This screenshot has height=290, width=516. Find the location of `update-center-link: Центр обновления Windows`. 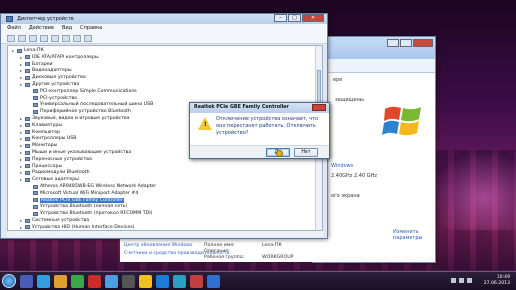

update-center-link: Центр обновления Windows is located at coordinates (158, 245).